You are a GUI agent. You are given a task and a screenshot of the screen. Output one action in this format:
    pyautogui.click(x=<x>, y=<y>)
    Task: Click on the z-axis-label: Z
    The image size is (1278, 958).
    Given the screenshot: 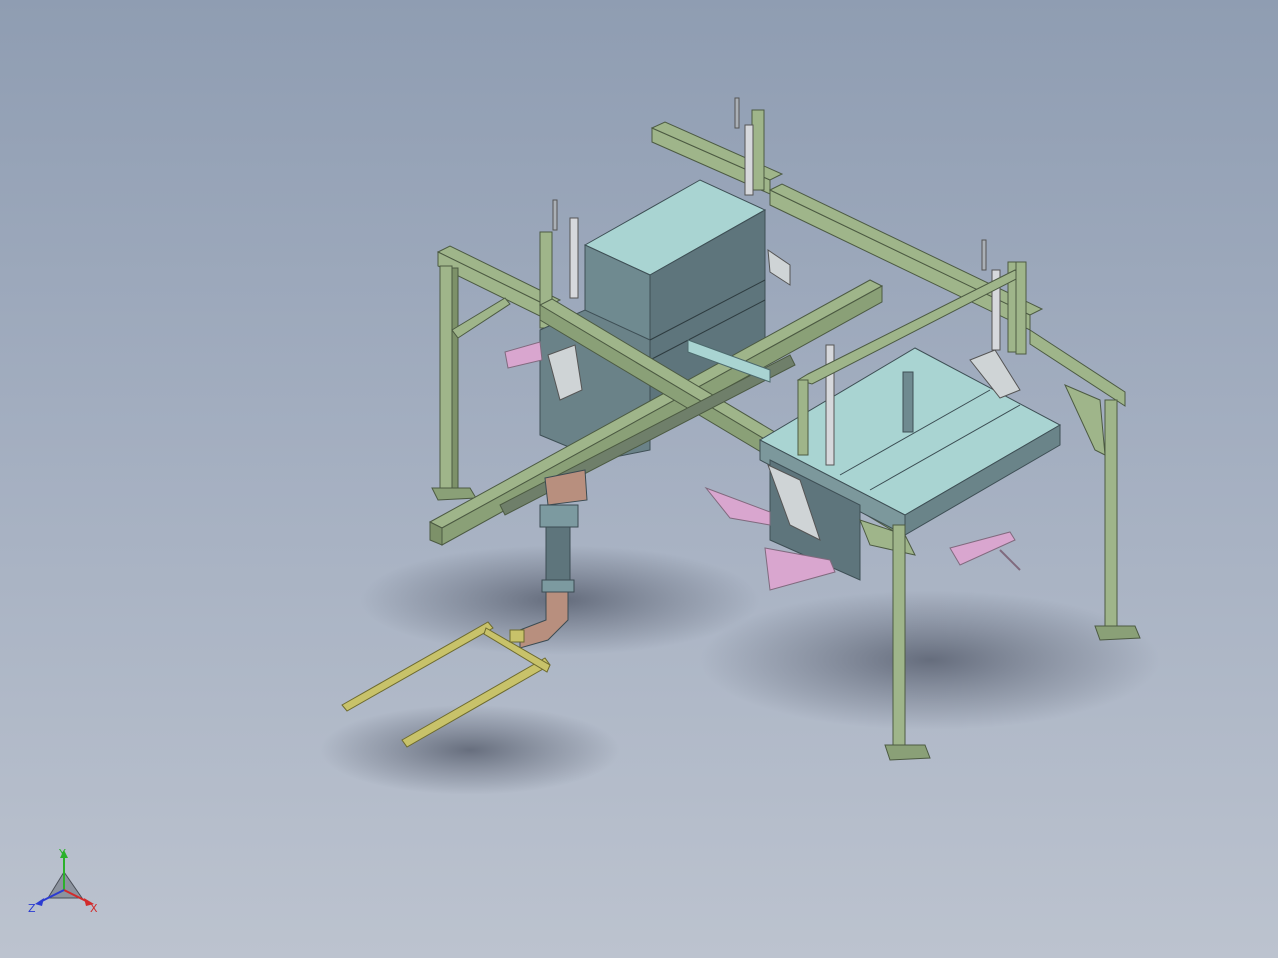 What is the action you would take?
    pyautogui.click(x=32, y=908)
    